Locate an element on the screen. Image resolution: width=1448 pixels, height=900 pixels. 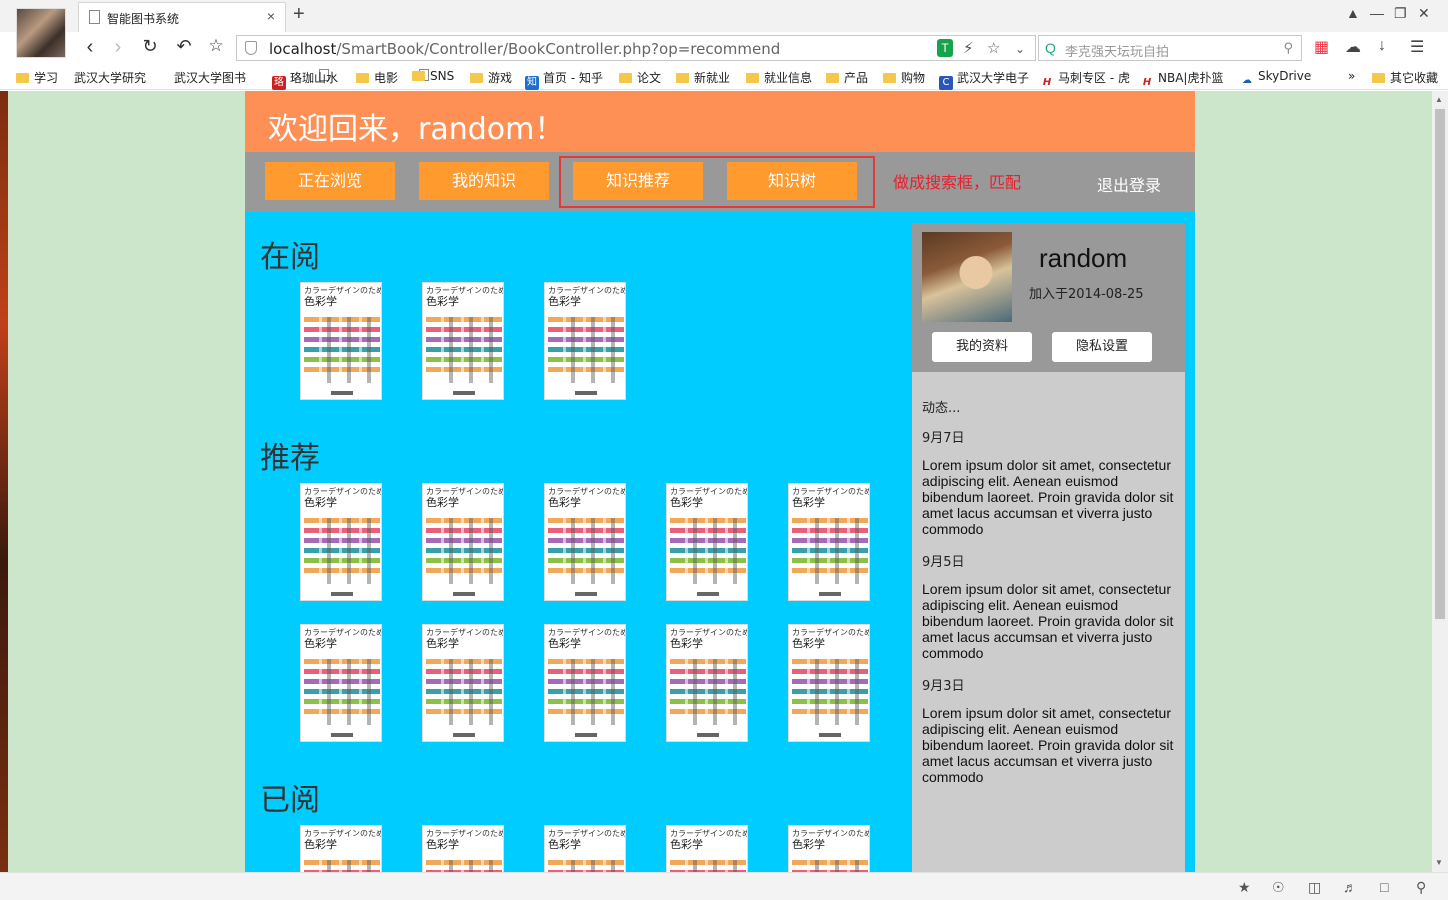
my-profile-button: 我的资料 is located at coordinates (982, 347).